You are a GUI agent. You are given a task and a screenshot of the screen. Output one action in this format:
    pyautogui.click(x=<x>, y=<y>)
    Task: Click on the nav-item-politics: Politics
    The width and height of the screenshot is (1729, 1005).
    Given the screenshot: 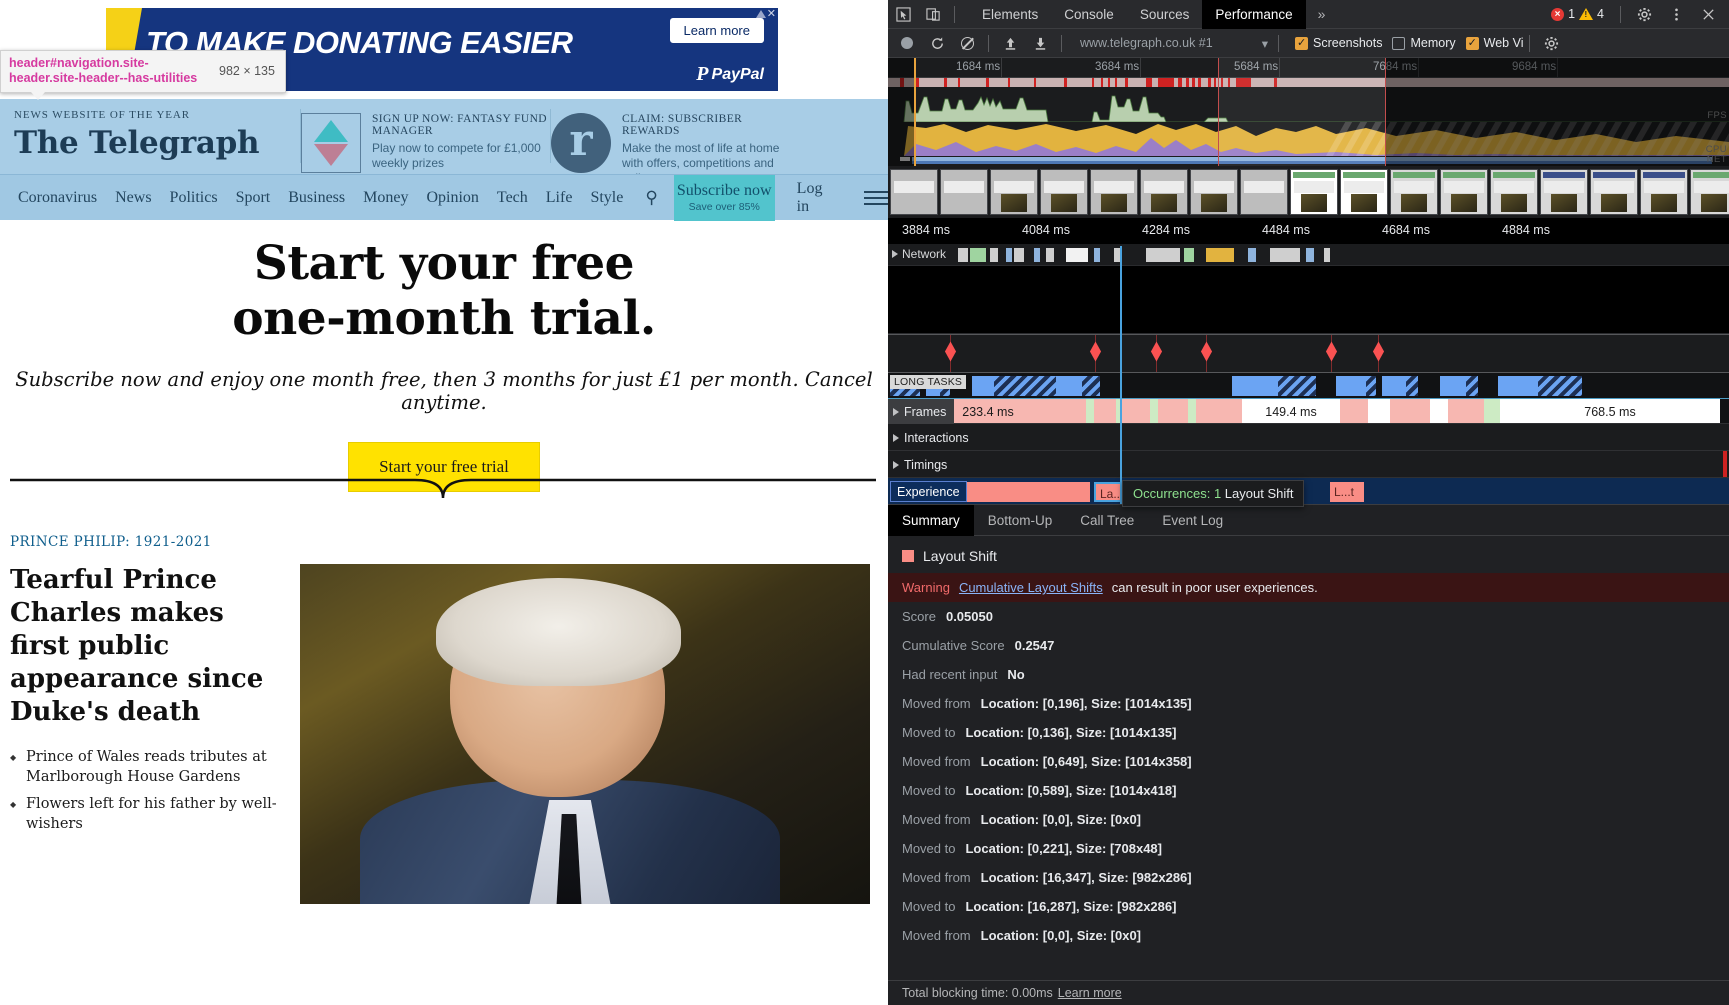 What is the action you would take?
    pyautogui.click(x=194, y=198)
    